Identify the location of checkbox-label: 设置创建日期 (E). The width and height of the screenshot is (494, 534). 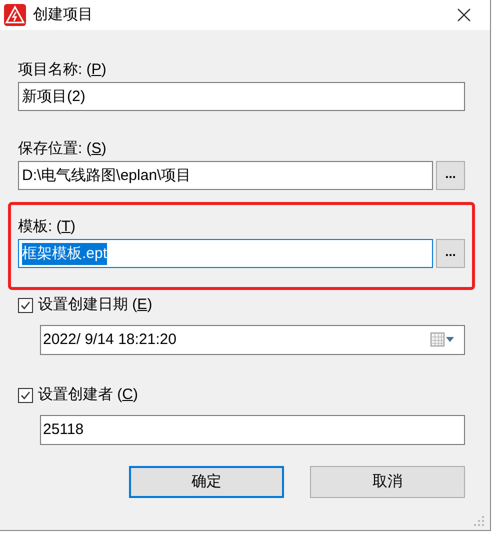
(95, 305).